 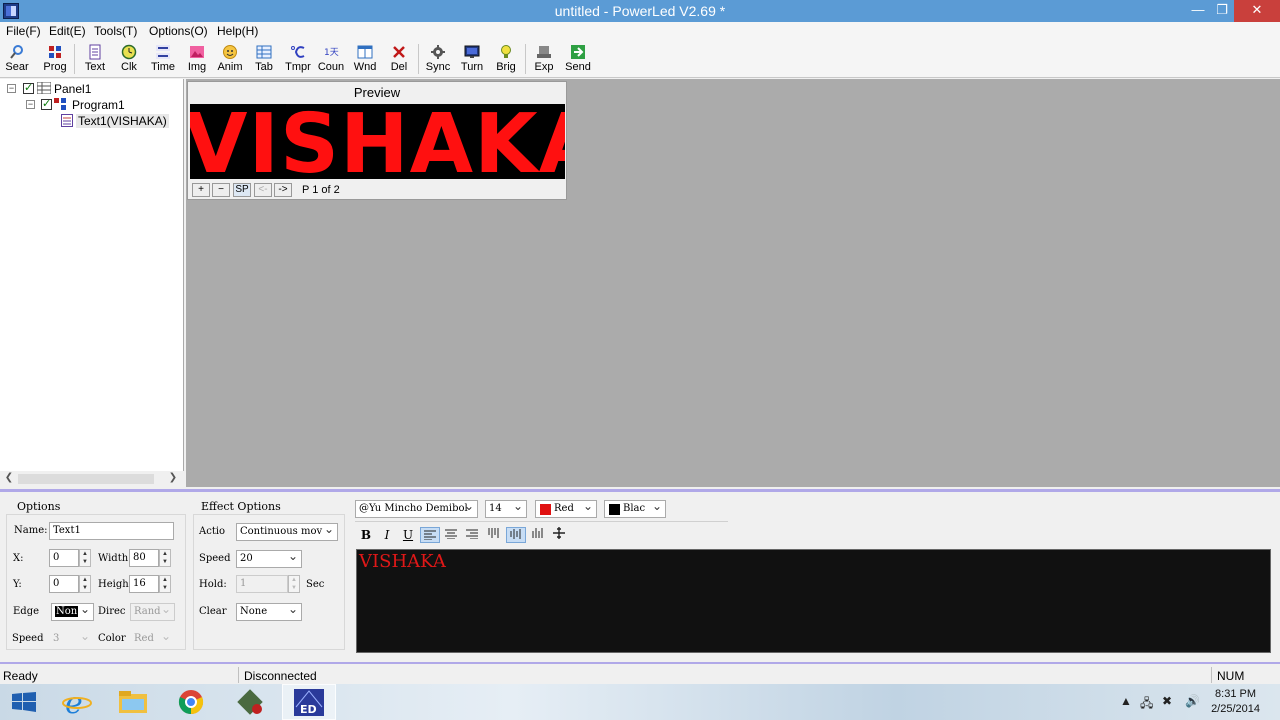 I want to click on program-button: Prog, so click(x=55, y=59).